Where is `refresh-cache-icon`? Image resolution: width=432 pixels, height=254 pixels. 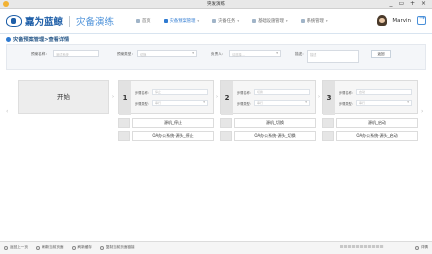
refresh-cache-icon is located at coordinates (73, 247).